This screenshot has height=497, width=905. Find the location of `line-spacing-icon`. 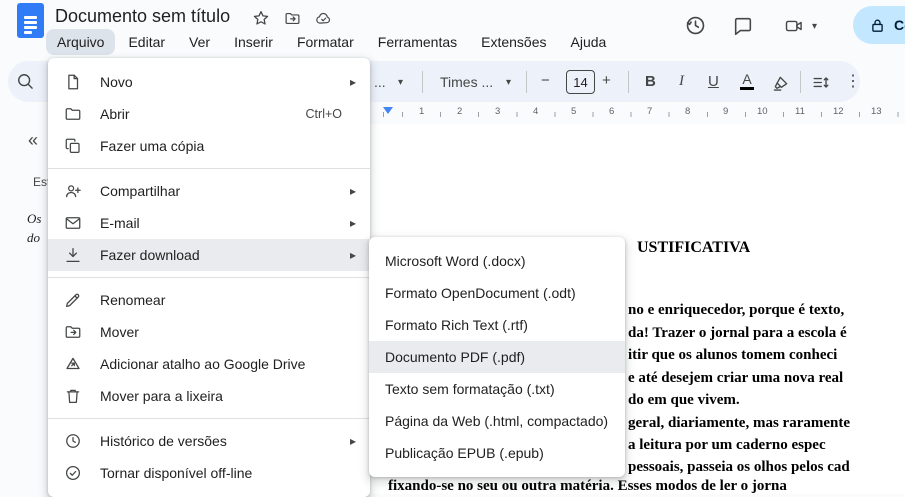

line-spacing-icon is located at coordinates (820, 82).